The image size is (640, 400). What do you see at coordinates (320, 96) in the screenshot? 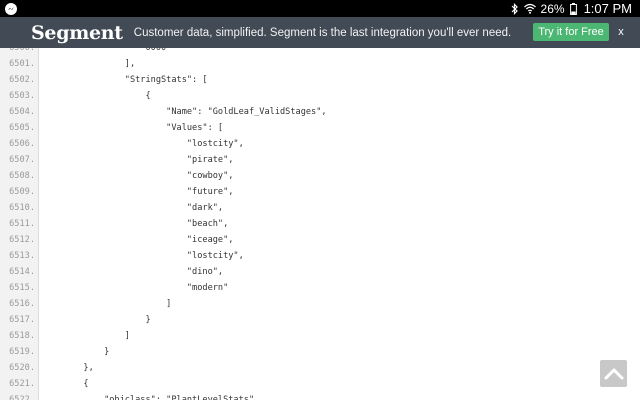
I see `code-line: 6503. {` at bounding box center [320, 96].